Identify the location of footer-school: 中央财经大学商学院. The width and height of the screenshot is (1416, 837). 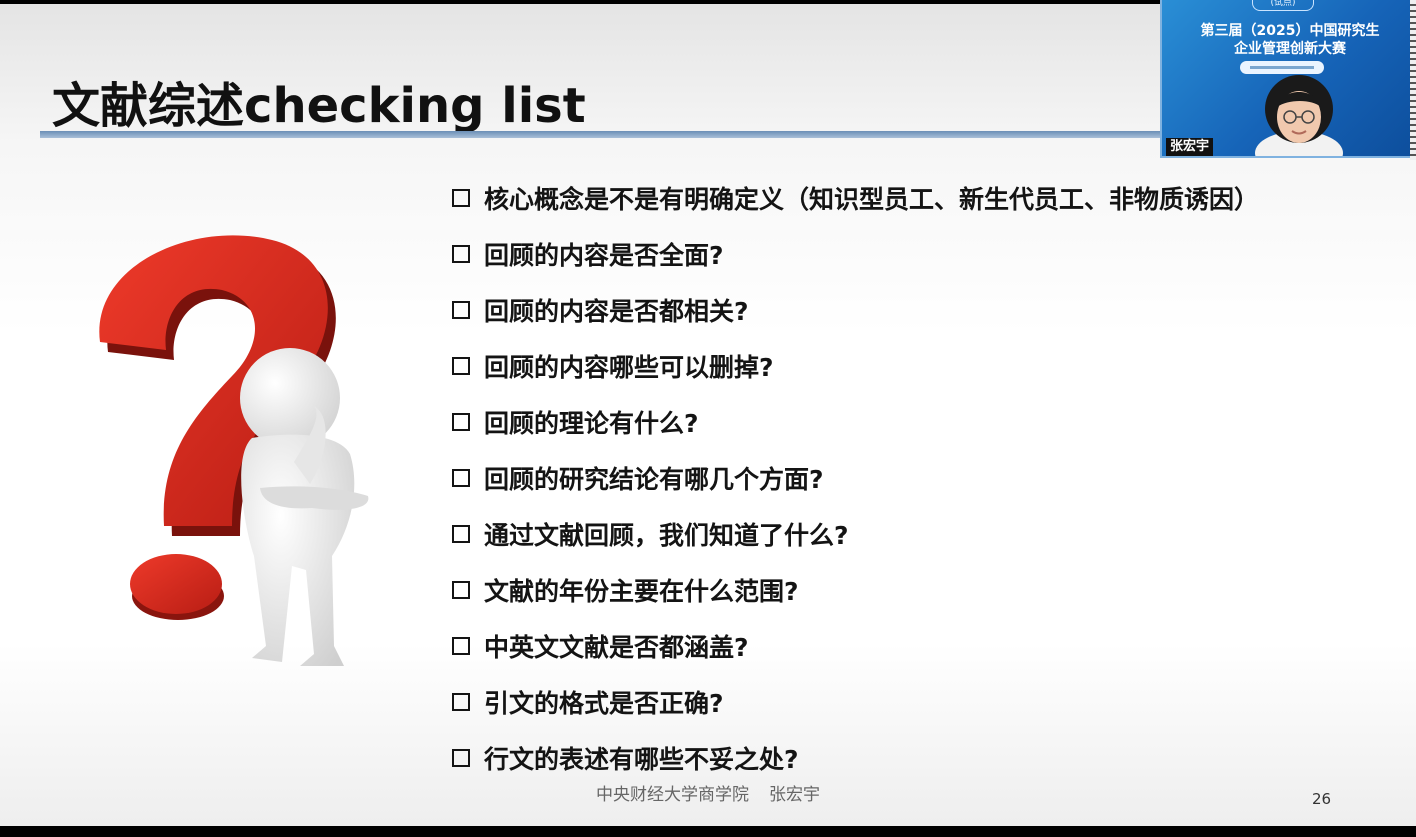
(672, 795).